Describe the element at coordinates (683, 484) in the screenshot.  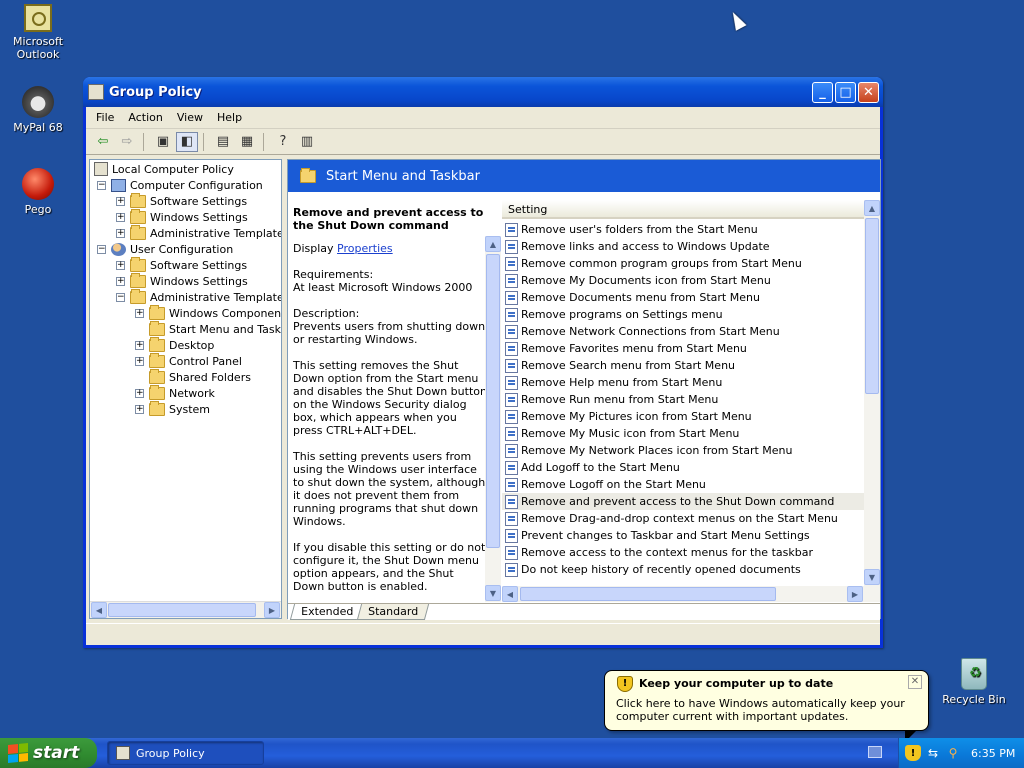
I see `list-item: Remove Logoff on the Start Menu` at that location.